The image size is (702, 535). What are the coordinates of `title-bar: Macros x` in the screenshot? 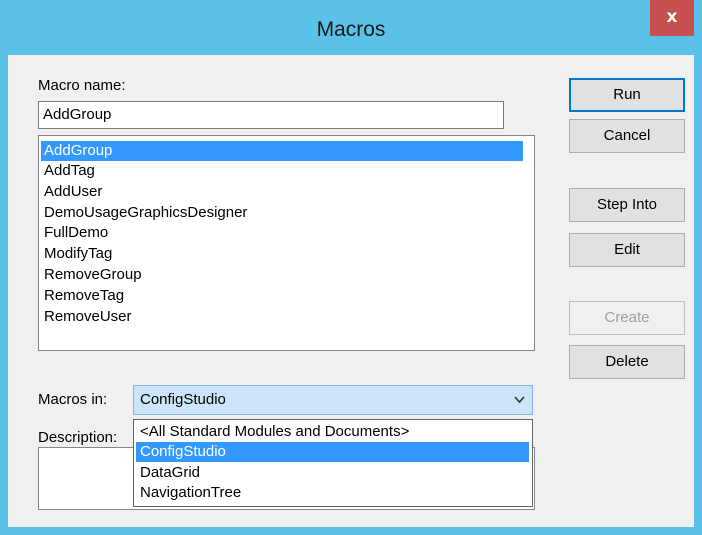 It's located at (351, 27).